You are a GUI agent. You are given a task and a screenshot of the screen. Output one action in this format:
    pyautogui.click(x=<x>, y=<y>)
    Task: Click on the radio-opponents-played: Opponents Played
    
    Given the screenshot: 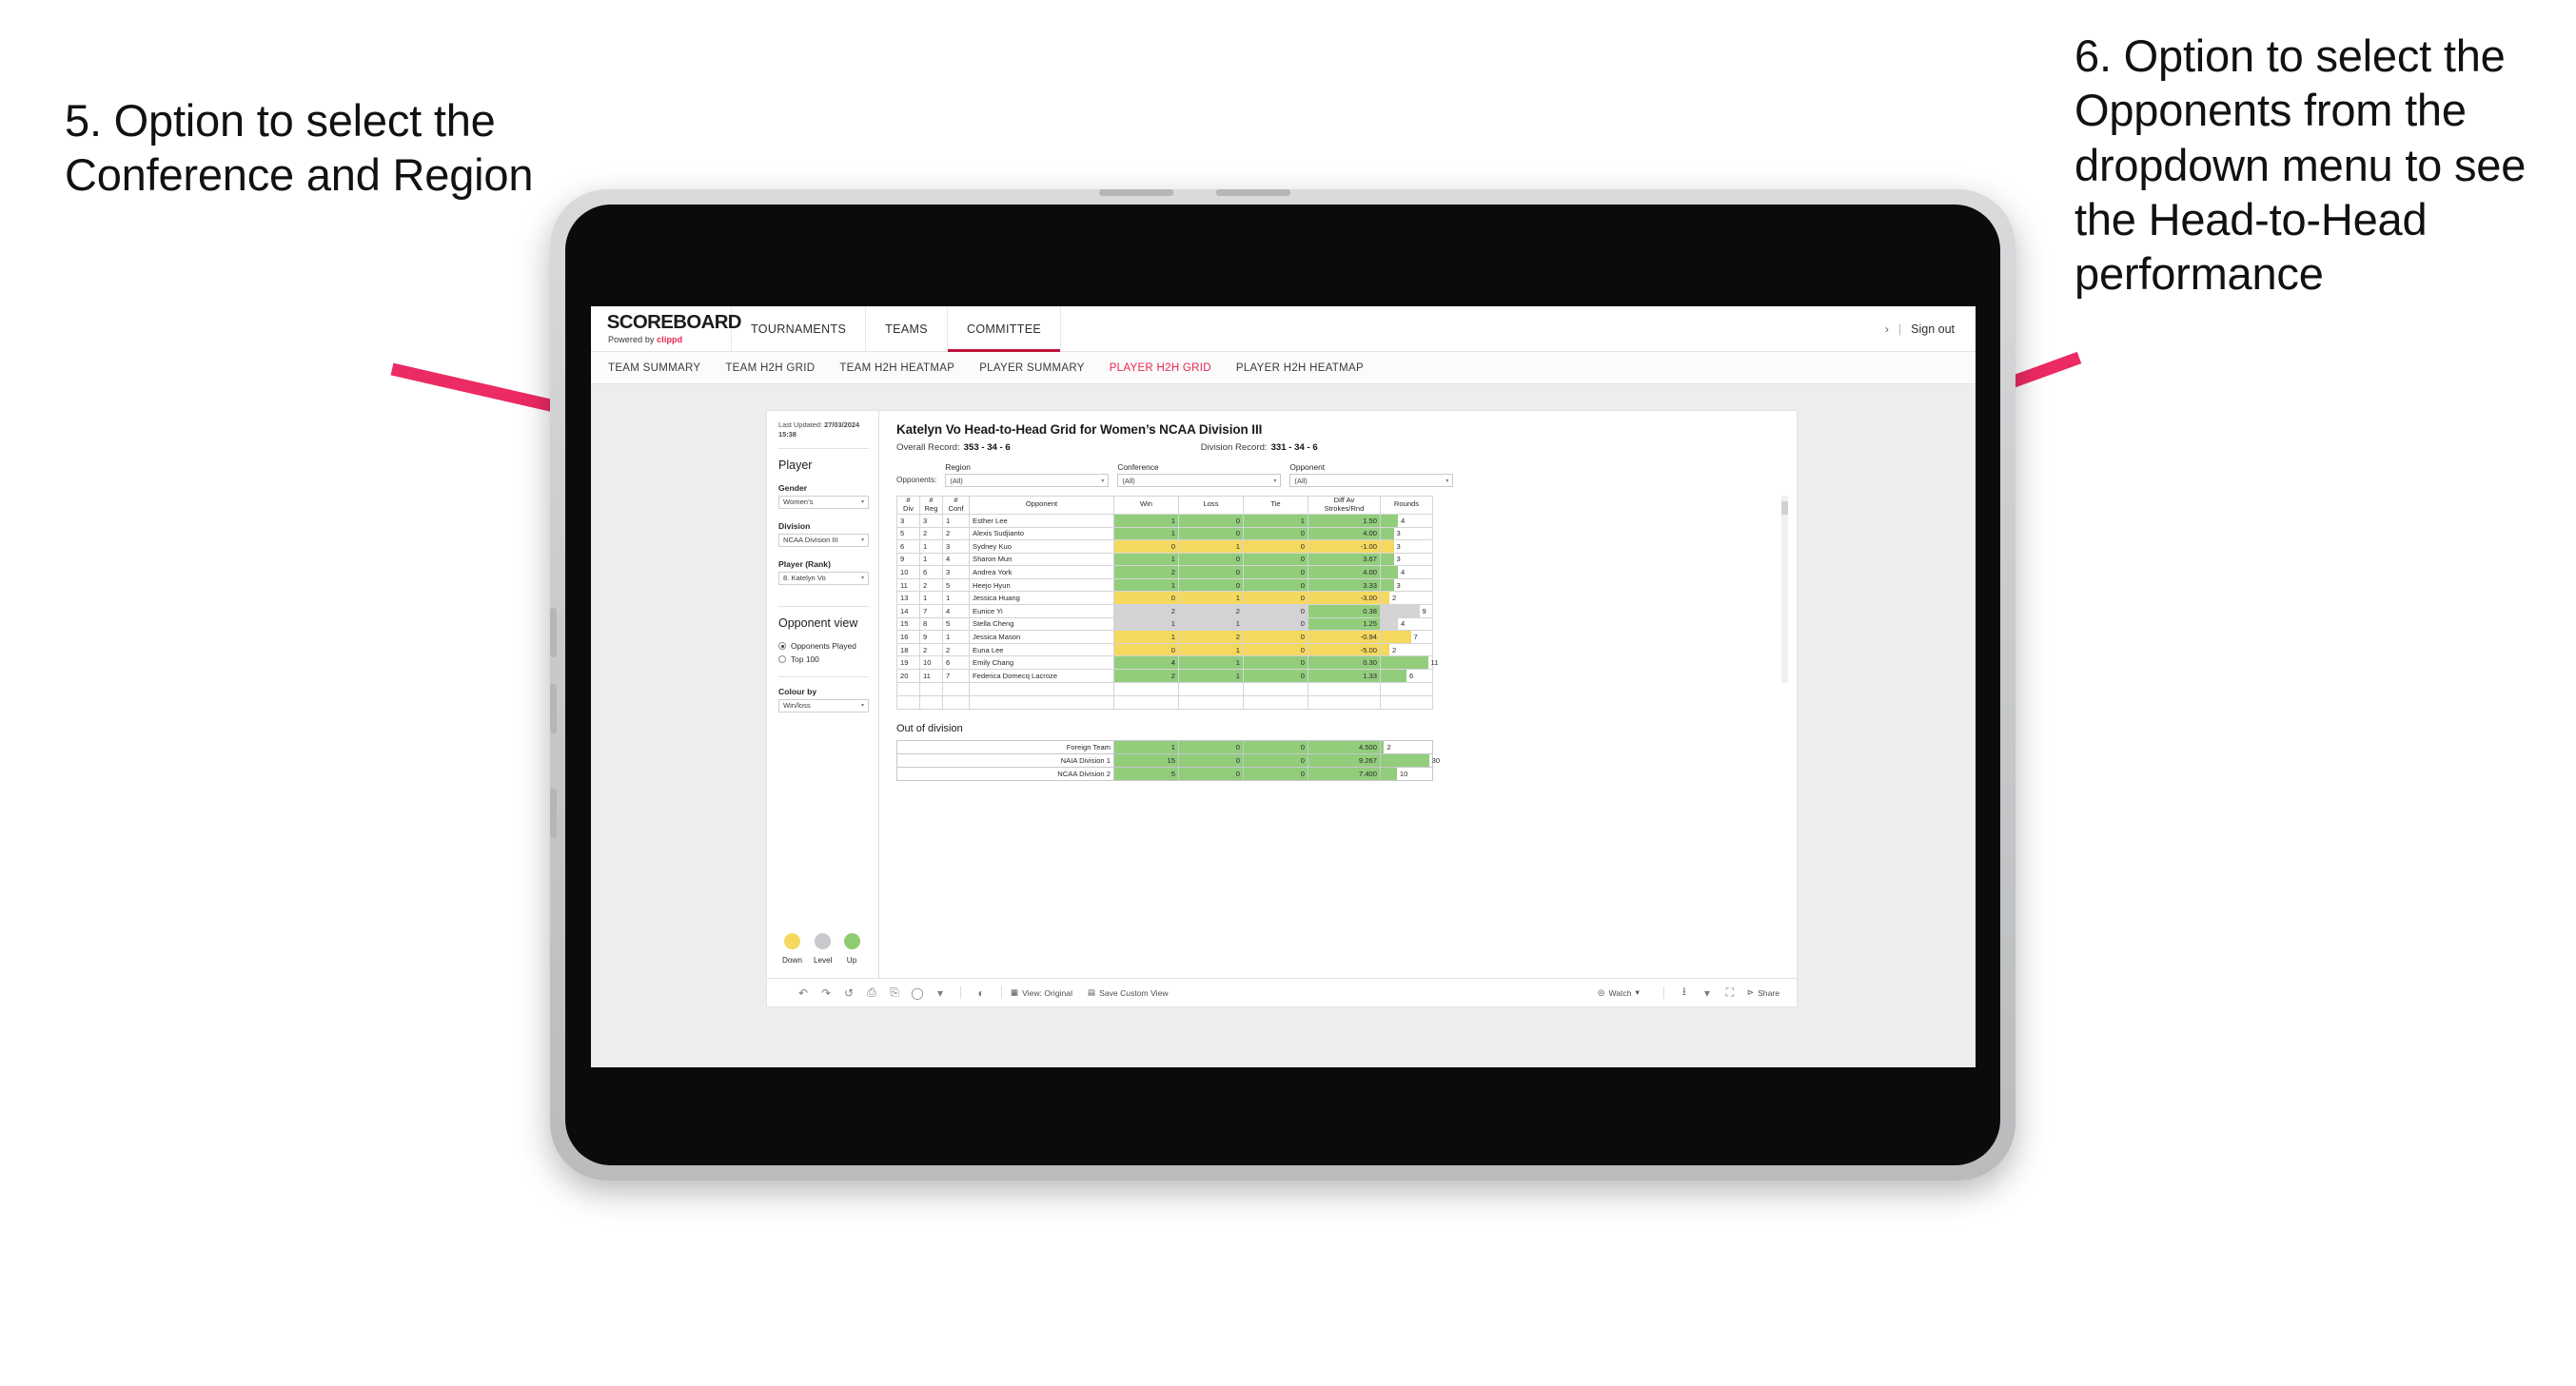 What is the action you would take?
    pyautogui.click(x=823, y=646)
    